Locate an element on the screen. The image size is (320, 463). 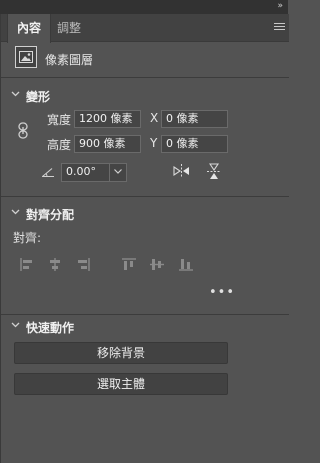
align-left-edges-icon is located at coordinates (27, 264).